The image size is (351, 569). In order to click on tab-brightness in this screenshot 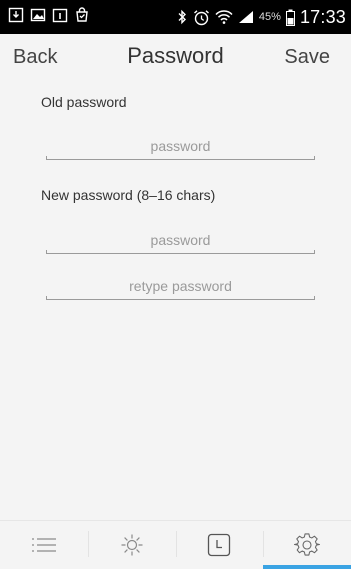, I will do `click(131, 545)`.